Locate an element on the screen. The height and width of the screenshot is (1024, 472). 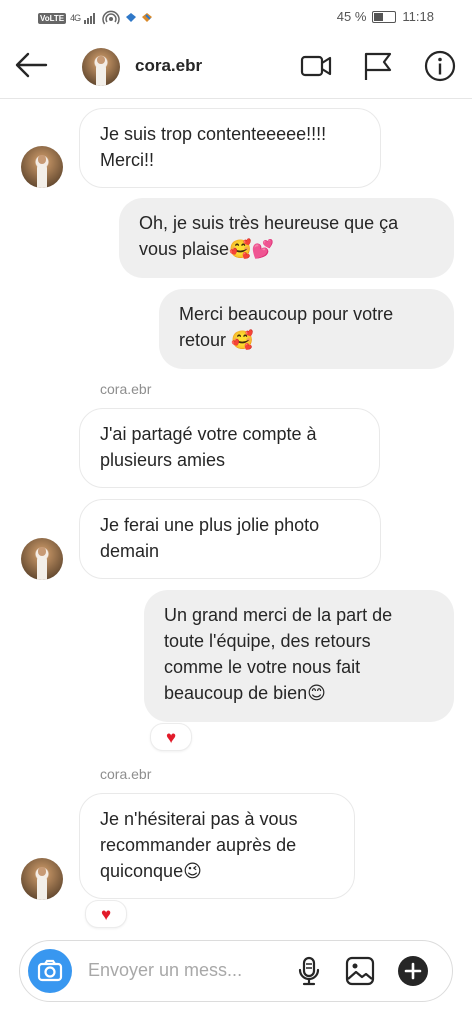
message-line: Merci beaucoup pour votre is located at coordinates (286, 314).